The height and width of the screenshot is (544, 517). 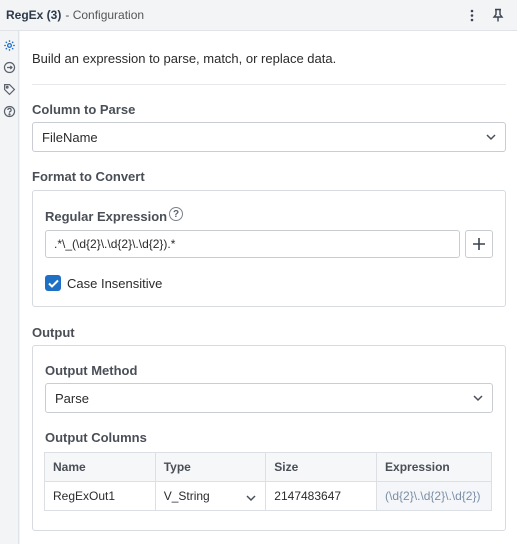 What do you see at coordinates (70, 137) in the screenshot?
I see `column-to-parse-value: FileName` at bounding box center [70, 137].